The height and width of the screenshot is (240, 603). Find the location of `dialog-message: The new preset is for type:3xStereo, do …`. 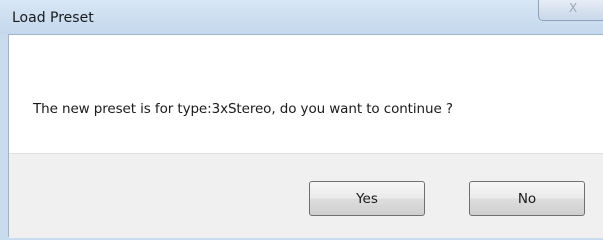

dialog-message: The new preset is for type:3xStereo, do … is located at coordinates (243, 109).